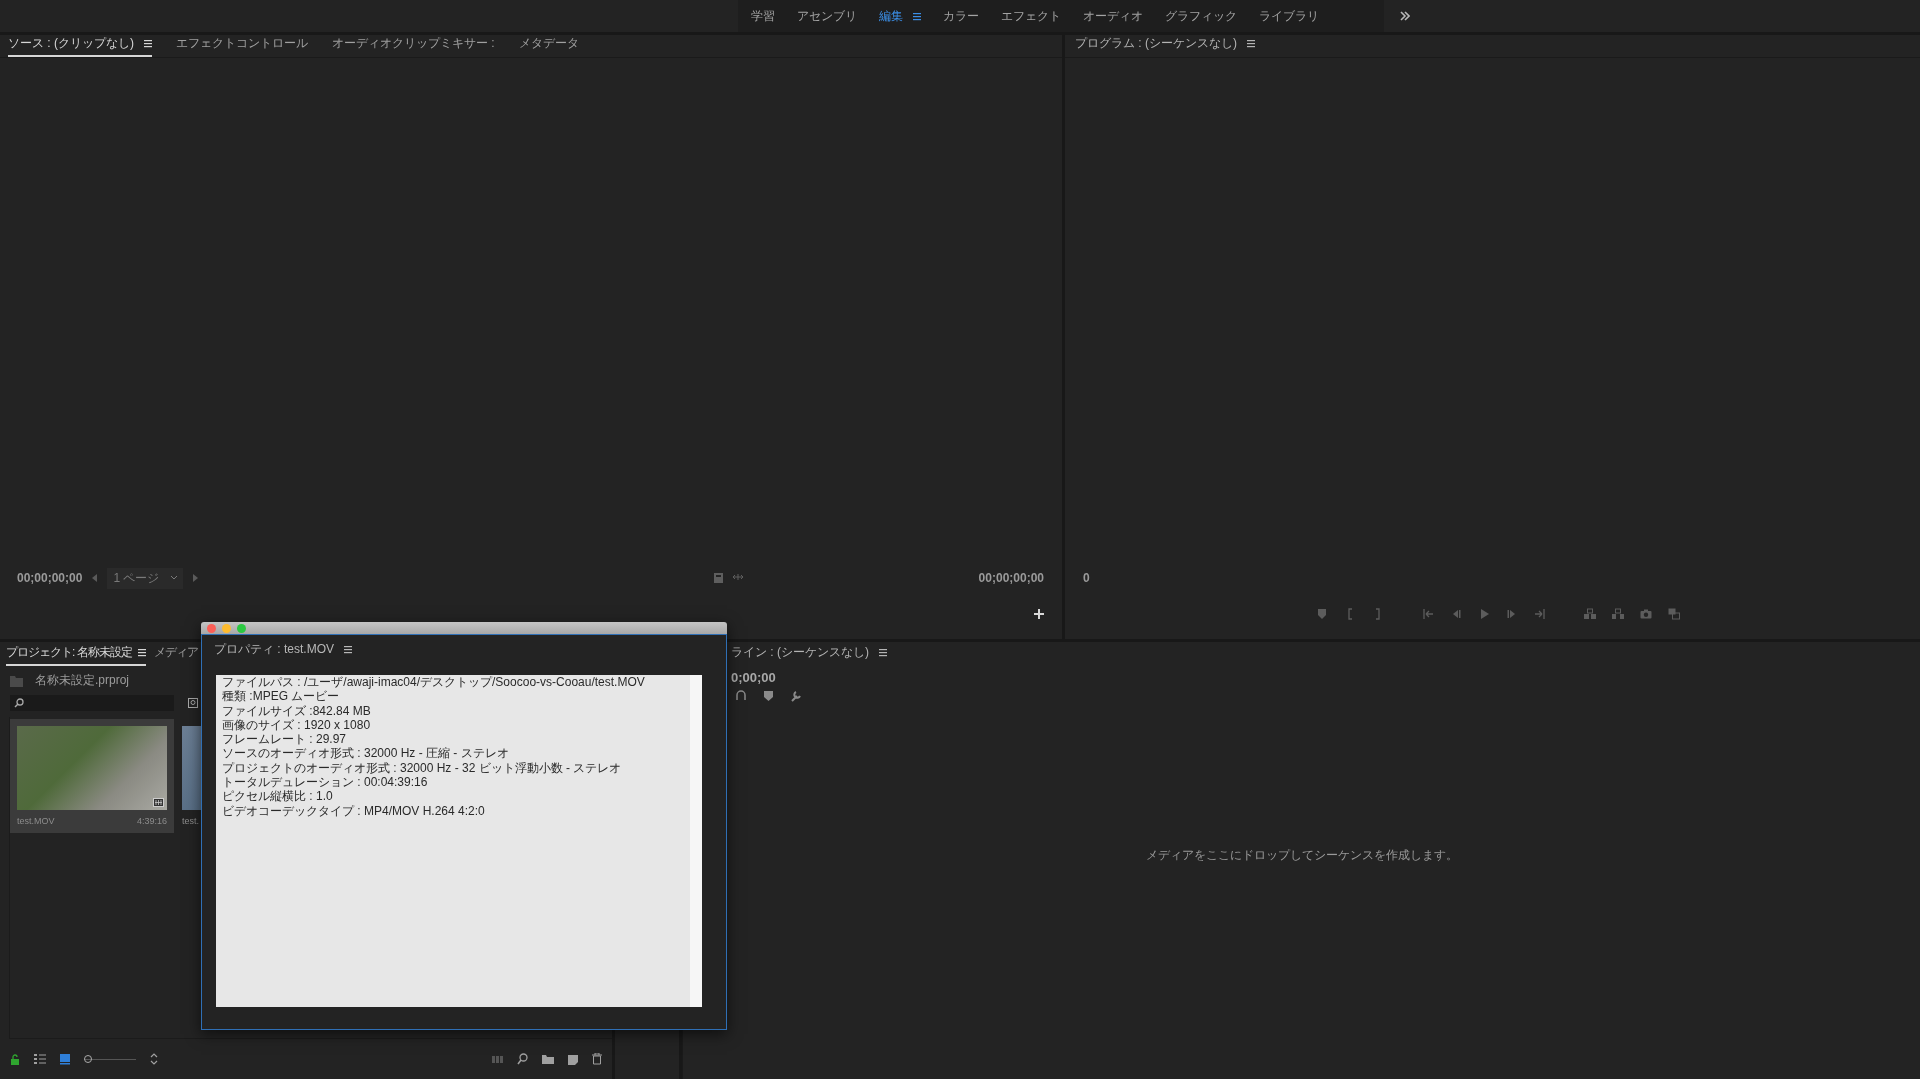 The image size is (1920, 1079). Describe the element at coordinates (76, 655) in the screenshot. I see `panel-tab: プロジェクト: 名称未設定` at that location.